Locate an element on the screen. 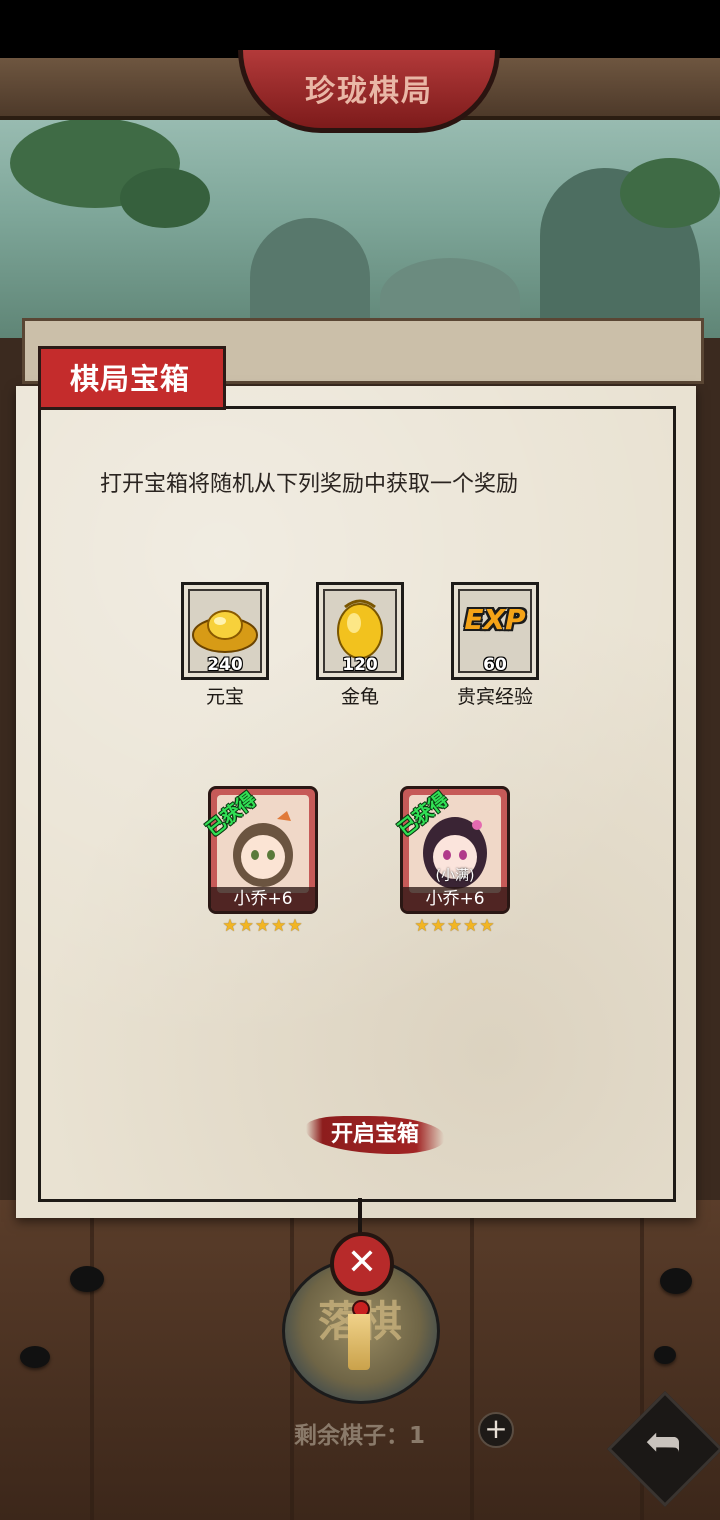 This screenshot has width=720, height=1520. page-title: 珍珑棋局 is located at coordinates (369, 91).